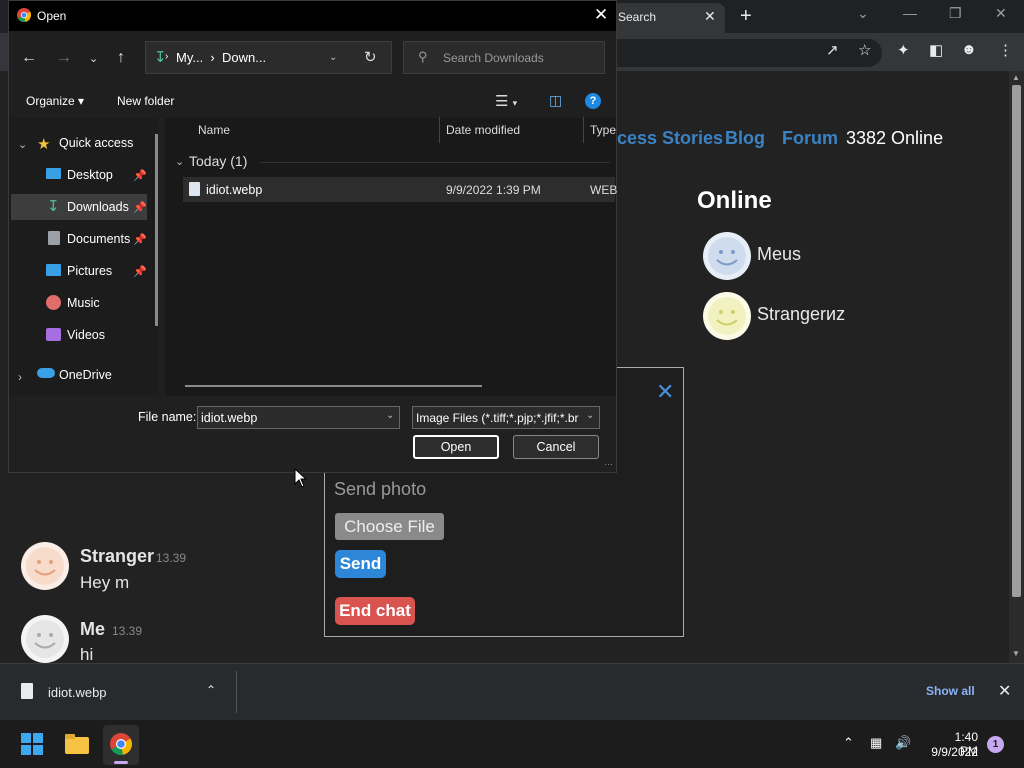  I want to click on forward-arrow-icon: →, so click(64, 58).